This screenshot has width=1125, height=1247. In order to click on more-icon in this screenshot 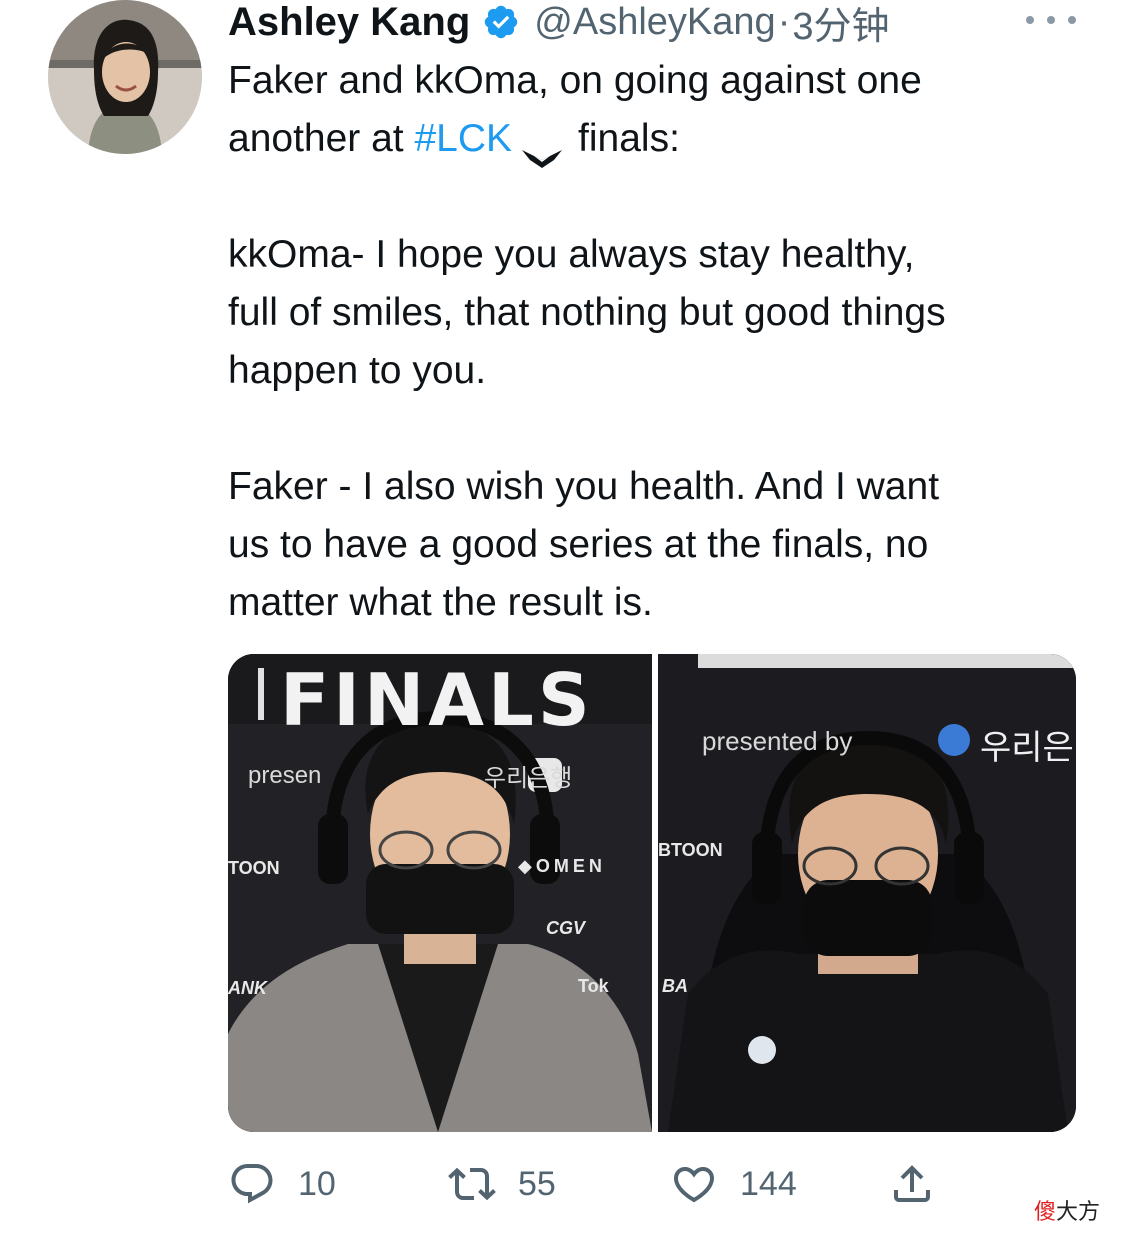, I will do `click(1051, 20)`.